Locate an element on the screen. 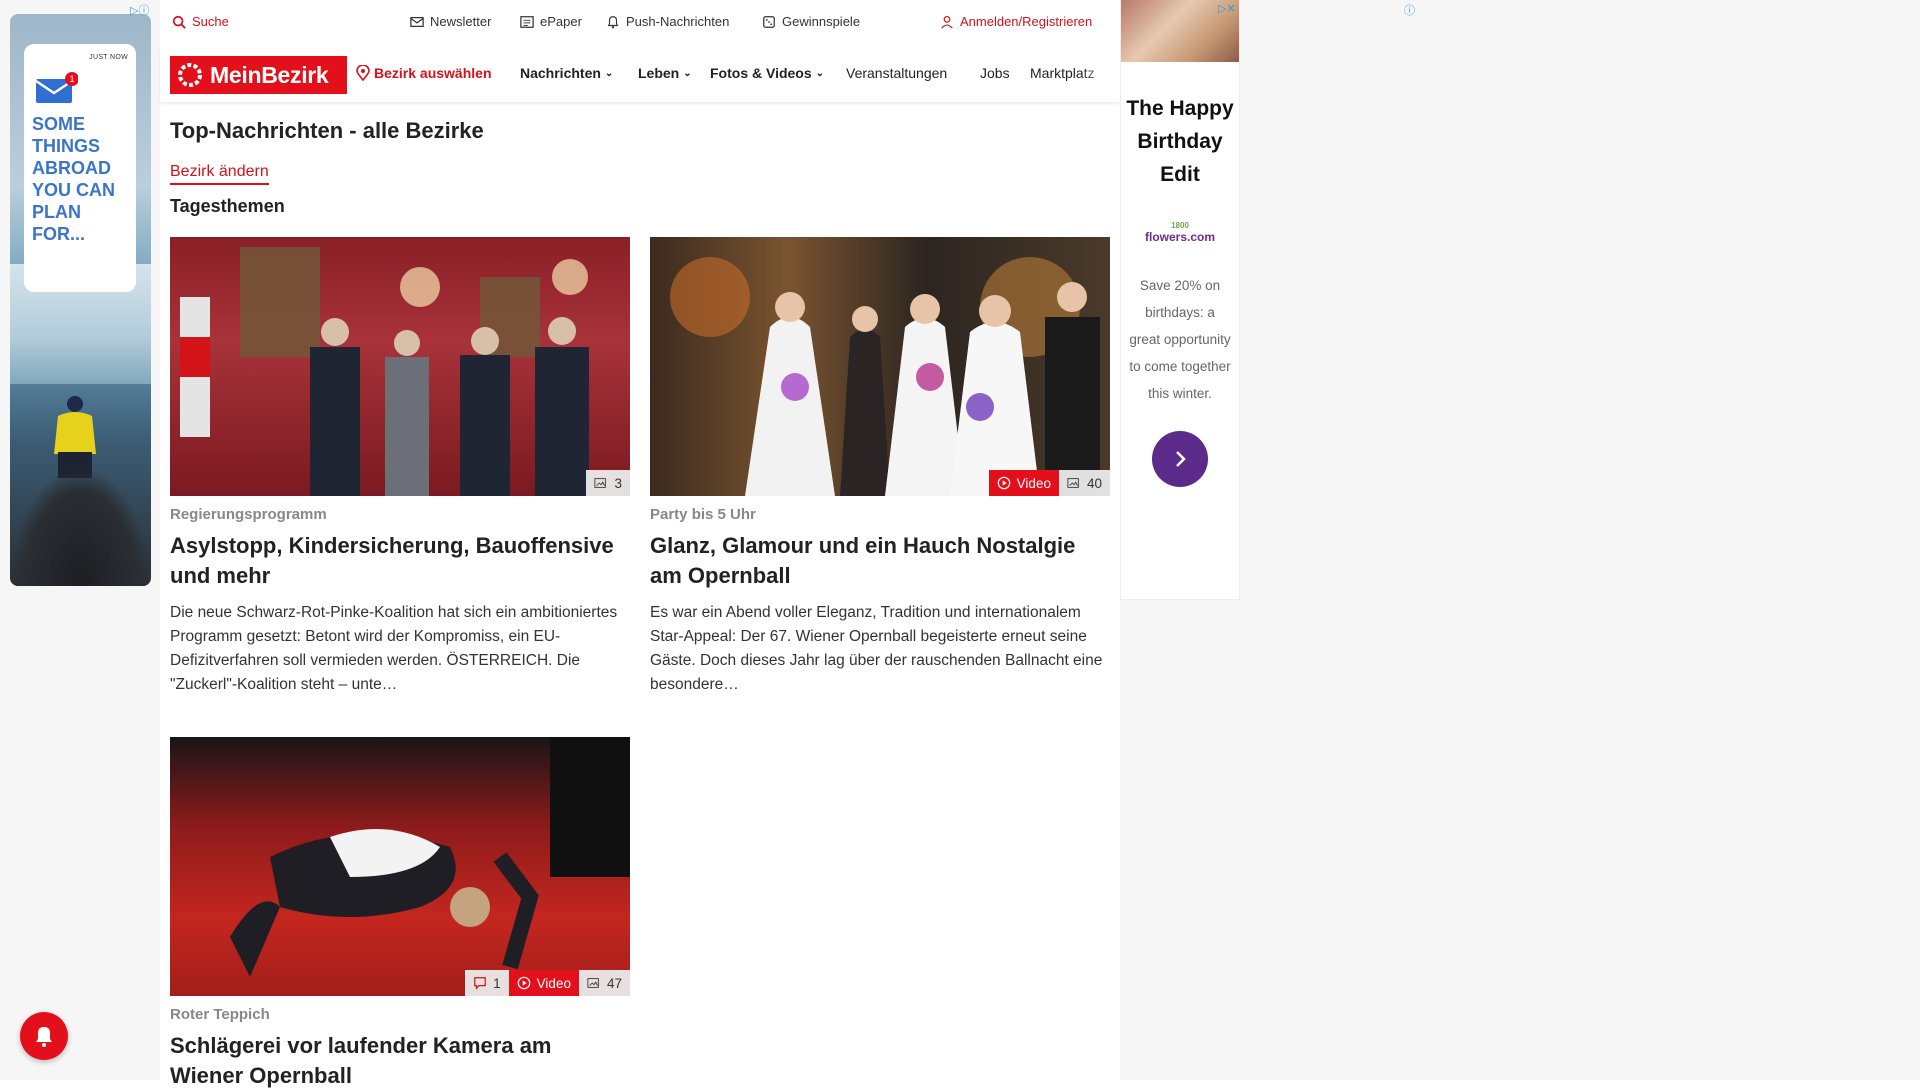 Image resolution: width=1920 pixels, height=1091 pixels. ad-brand-small: 1800 is located at coordinates (1180, 225).